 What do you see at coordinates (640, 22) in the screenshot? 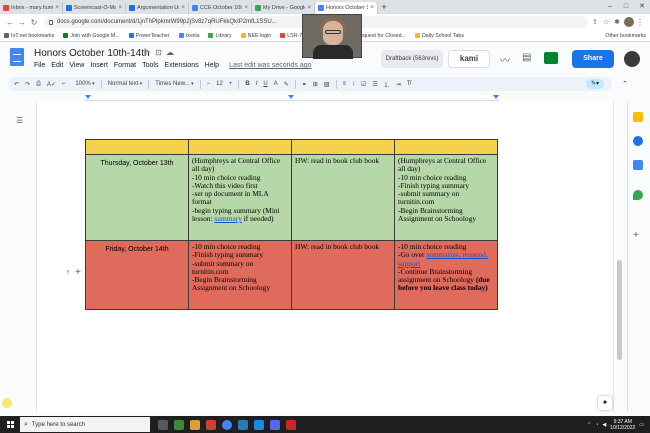
I see `browser-menu-icon: ⋮` at bounding box center [640, 22].